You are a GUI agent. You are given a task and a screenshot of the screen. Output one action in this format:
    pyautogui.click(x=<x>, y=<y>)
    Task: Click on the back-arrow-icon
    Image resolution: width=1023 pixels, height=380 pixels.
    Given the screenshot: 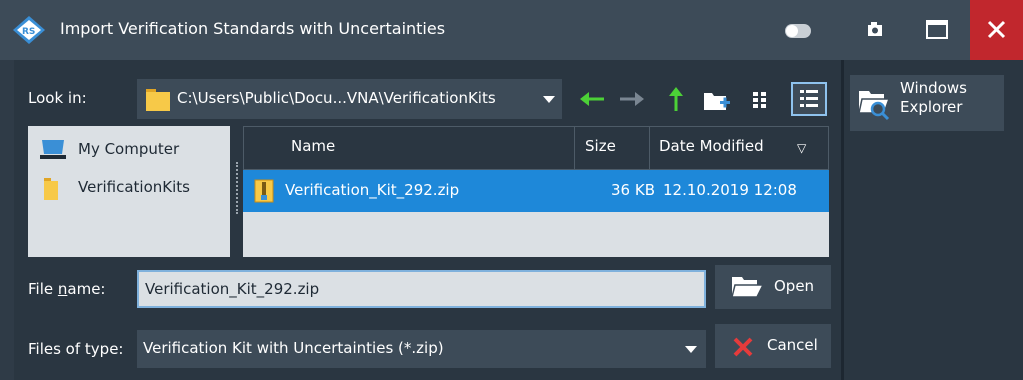 What is the action you would take?
    pyautogui.click(x=592, y=99)
    